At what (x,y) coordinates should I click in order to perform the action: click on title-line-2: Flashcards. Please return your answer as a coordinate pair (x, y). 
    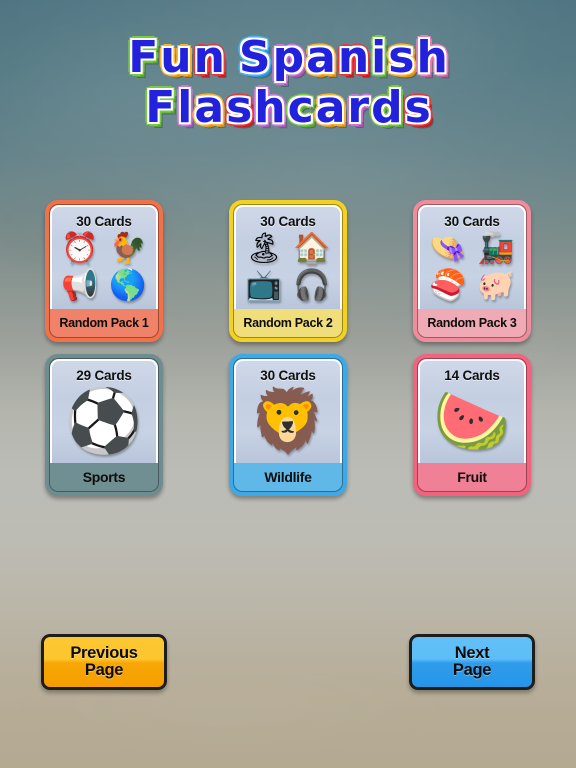
    Looking at the image, I should click on (288, 108).